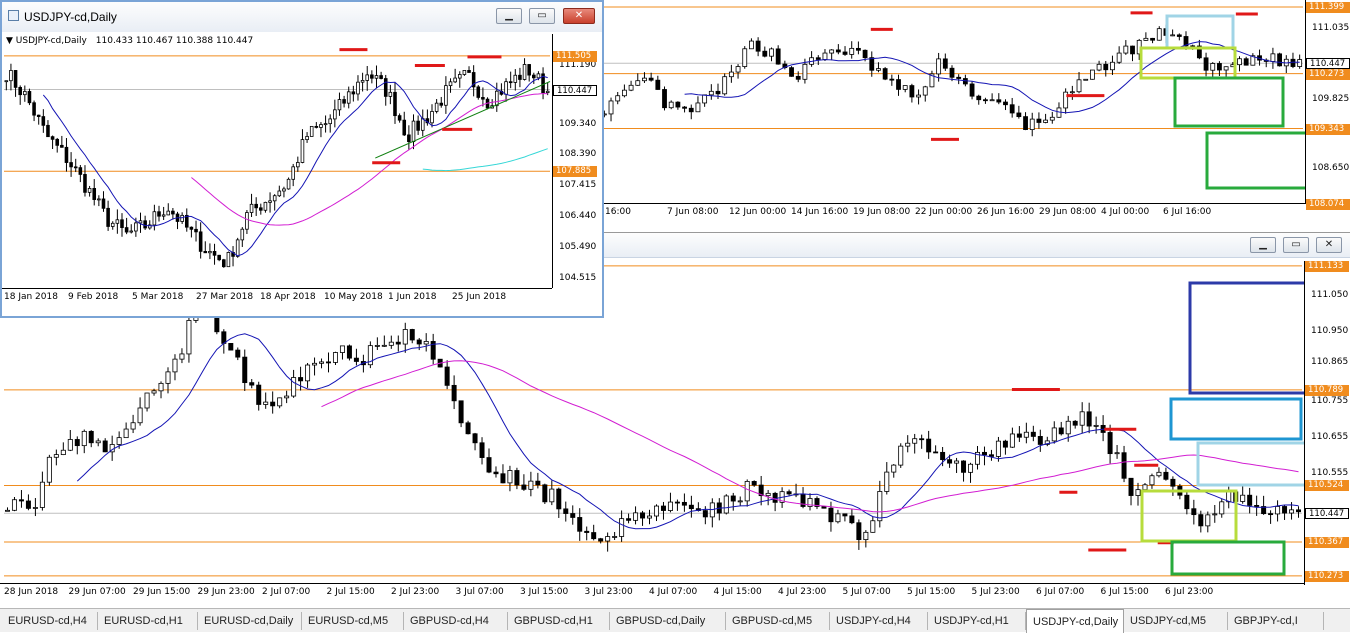 This screenshot has width=1350, height=633. What do you see at coordinates (353, 621) in the screenshot?
I see `chart-tab: EURUSD-cd,M5` at bounding box center [353, 621].